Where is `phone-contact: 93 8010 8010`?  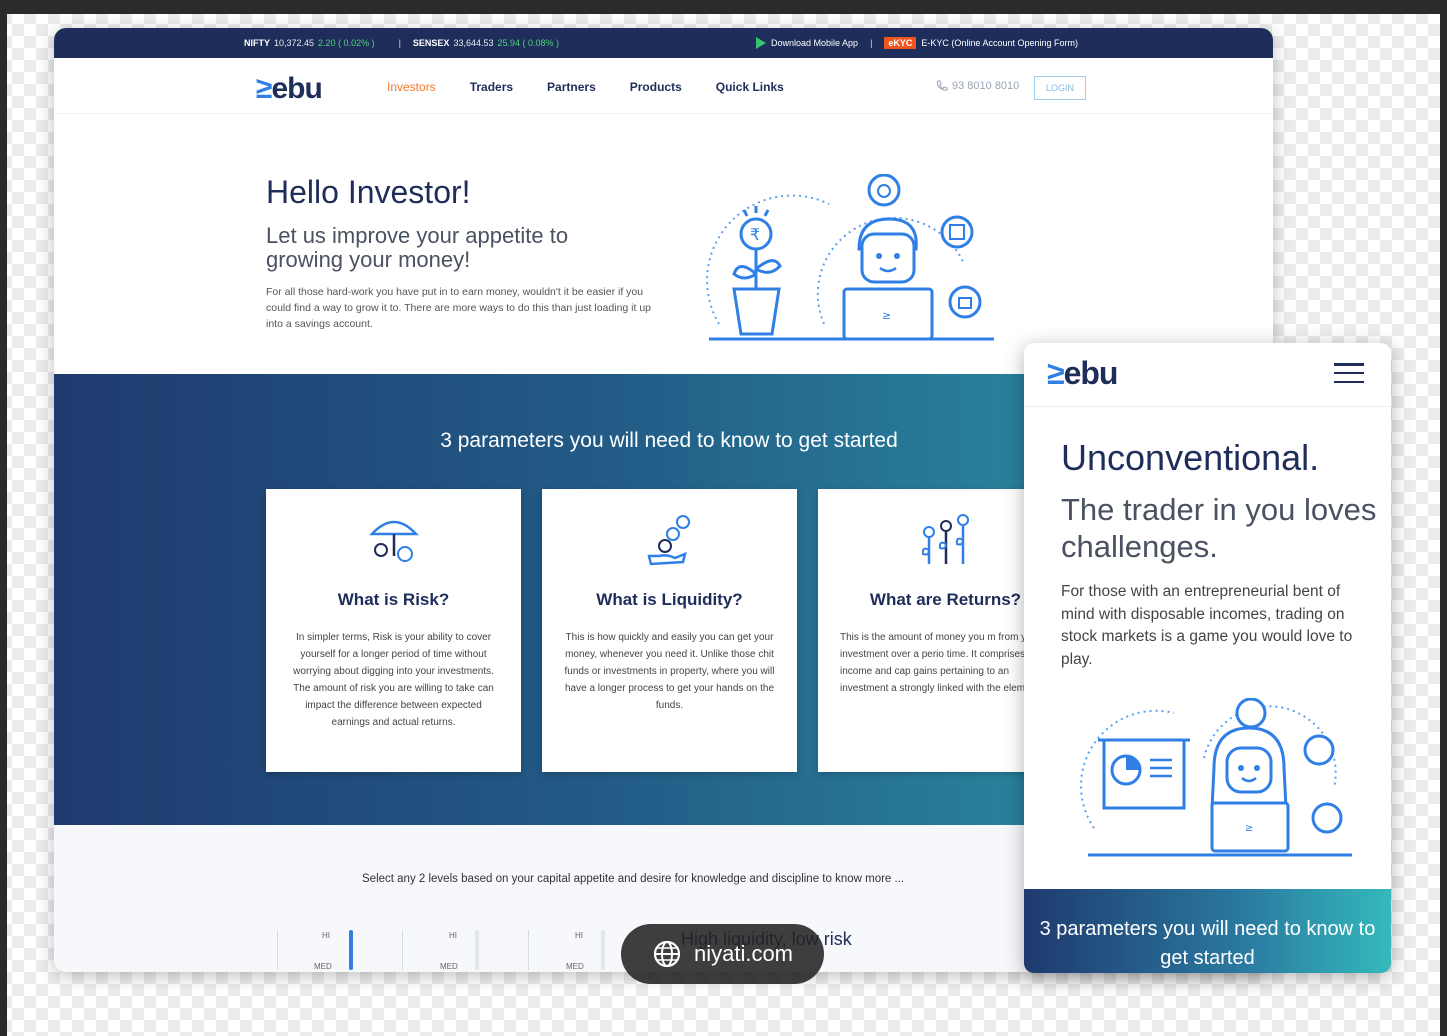
phone-contact: 93 8010 8010 is located at coordinates (977, 86).